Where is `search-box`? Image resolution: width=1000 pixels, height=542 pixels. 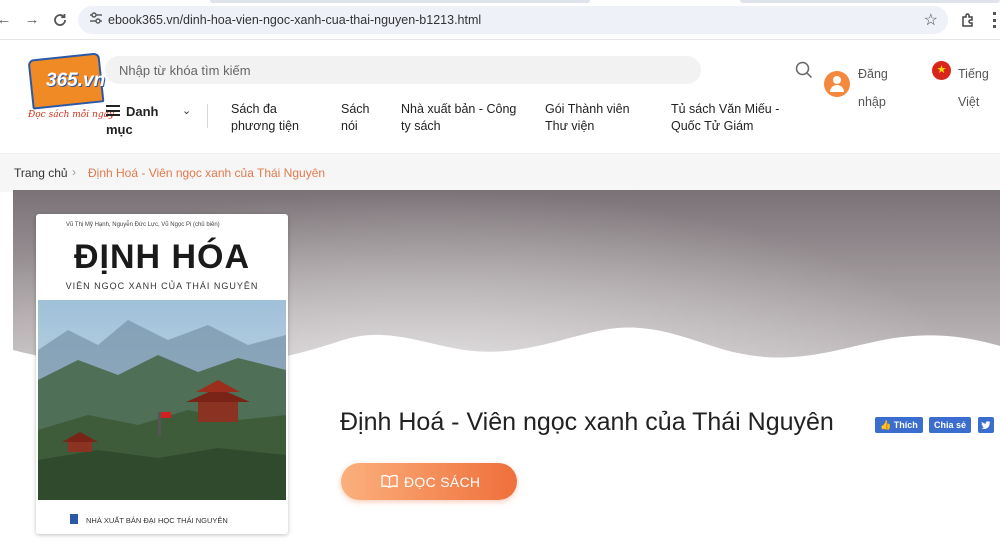
search-box is located at coordinates (403, 70).